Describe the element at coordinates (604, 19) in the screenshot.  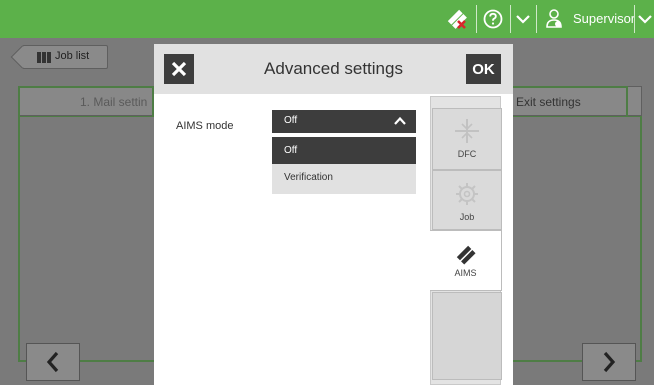
I see `user-name: Supervisor` at that location.